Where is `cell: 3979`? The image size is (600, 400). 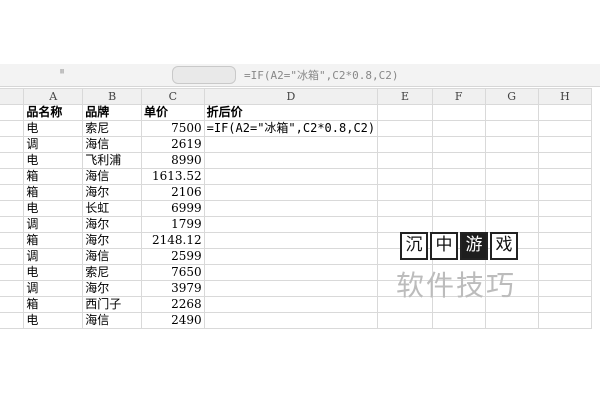
cell: 3979 is located at coordinates (173, 288).